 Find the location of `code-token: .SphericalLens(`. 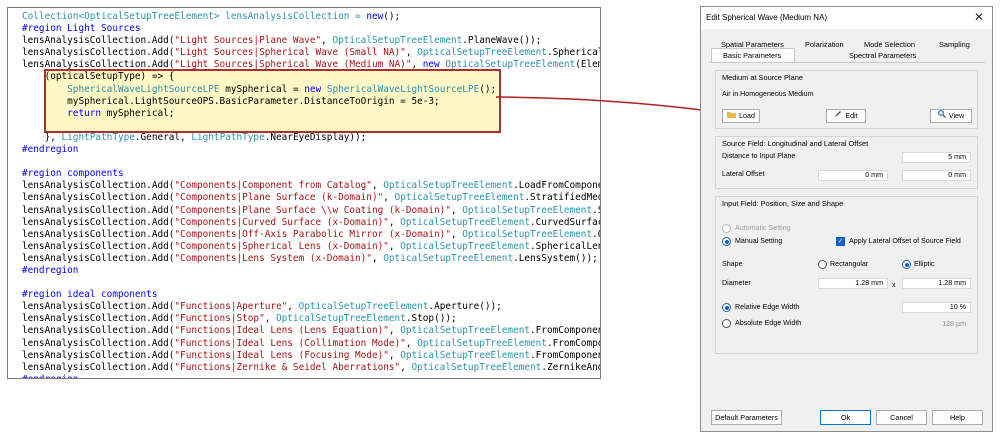

code-token: .SphericalLens( is located at coordinates (565, 246).